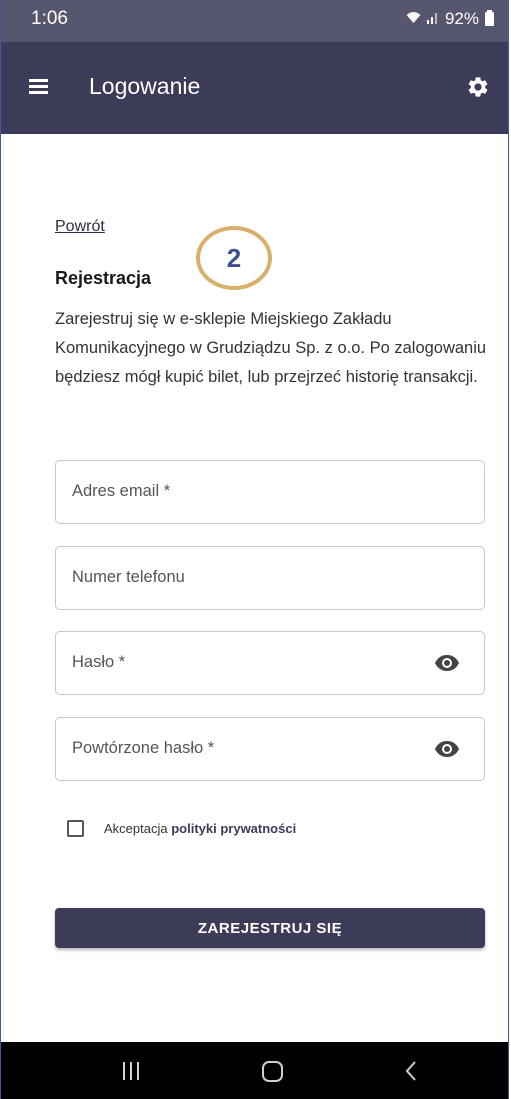 The height and width of the screenshot is (1099, 511). What do you see at coordinates (270, 492) in the screenshot?
I see `email-field: Adres email *` at bounding box center [270, 492].